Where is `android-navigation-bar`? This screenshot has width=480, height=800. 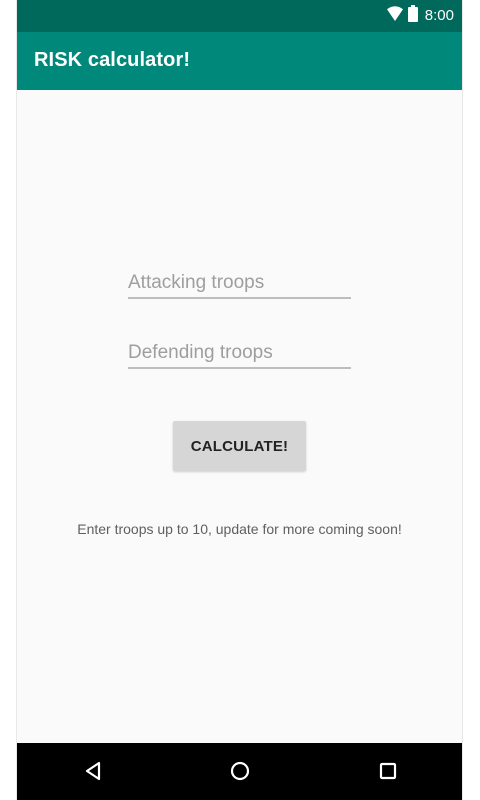
android-navigation-bar is located at coordinates (239, 771).